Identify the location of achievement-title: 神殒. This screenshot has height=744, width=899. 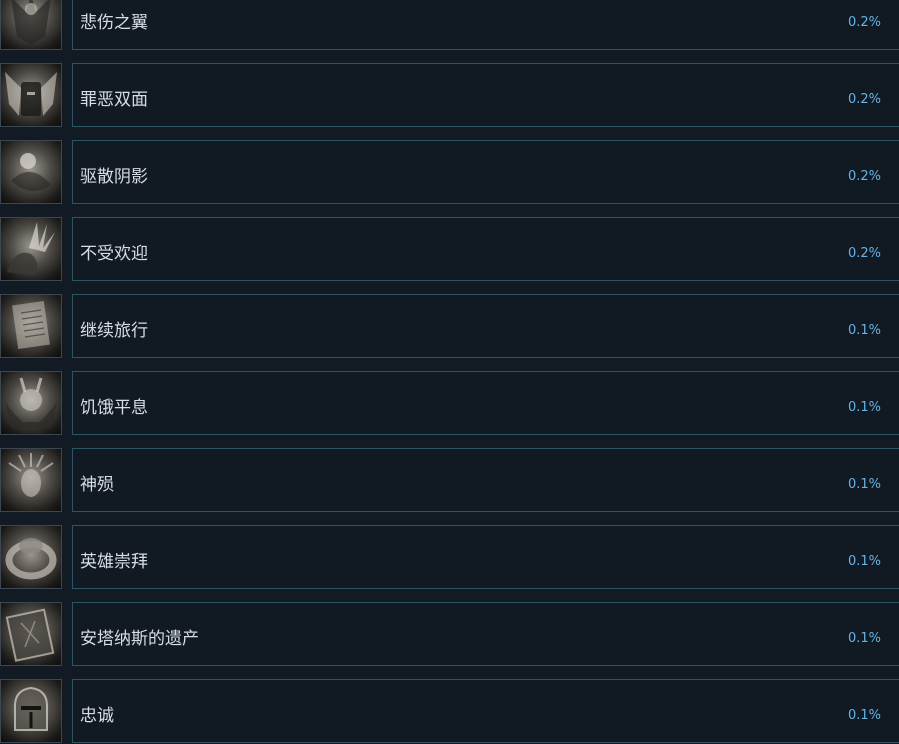
(97, 485).